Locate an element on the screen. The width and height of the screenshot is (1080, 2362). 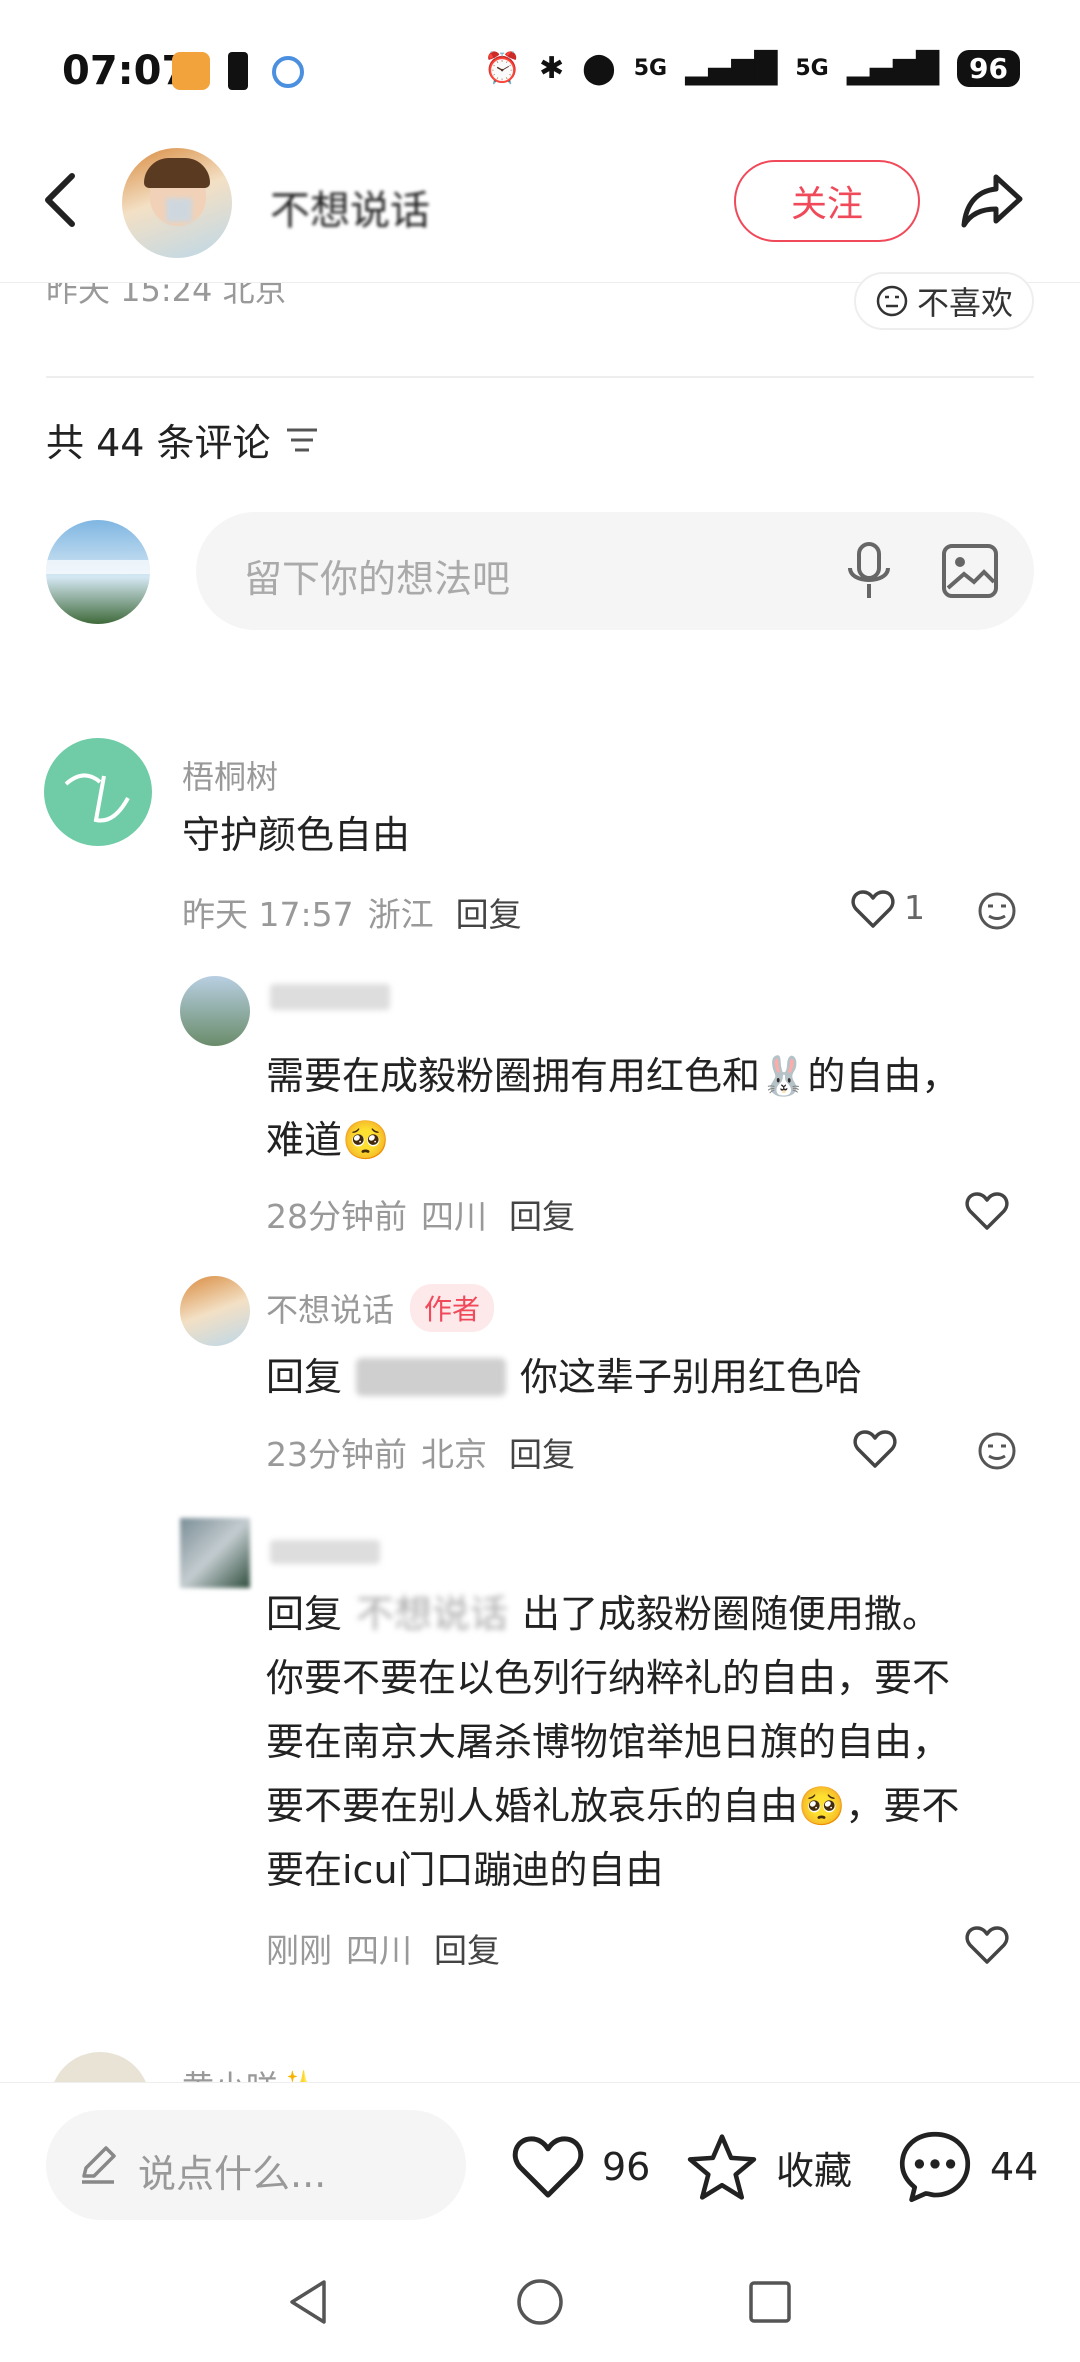
comment-count: 共 44 条评论 is located at coordinates (182, 439).